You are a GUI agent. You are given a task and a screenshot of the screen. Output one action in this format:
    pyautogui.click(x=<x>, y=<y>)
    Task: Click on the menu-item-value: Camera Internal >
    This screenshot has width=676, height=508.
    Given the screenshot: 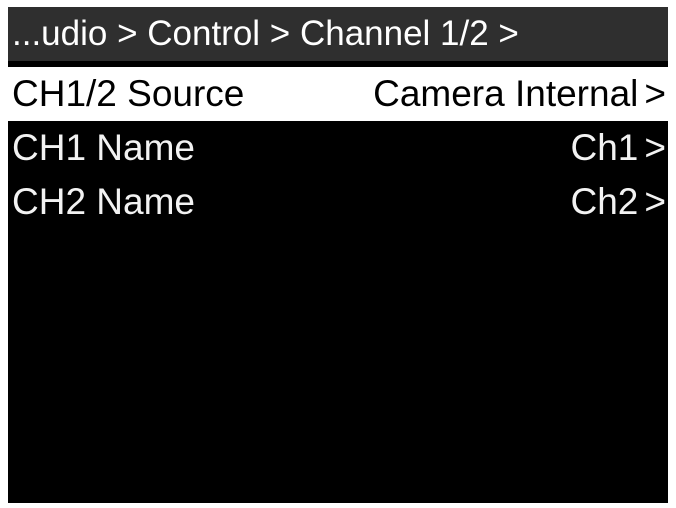 What is the action you would take?
    pyautogui.click(x=519, y=94)
    